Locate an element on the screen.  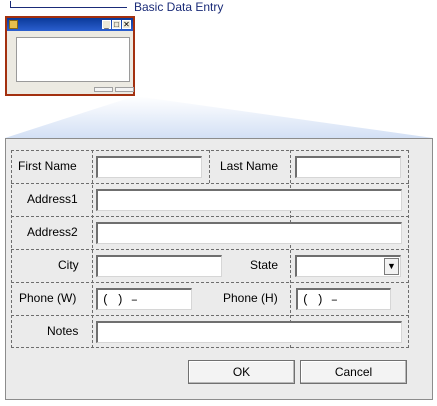
minimize-icon: _ is located at coordinates (106, 24).